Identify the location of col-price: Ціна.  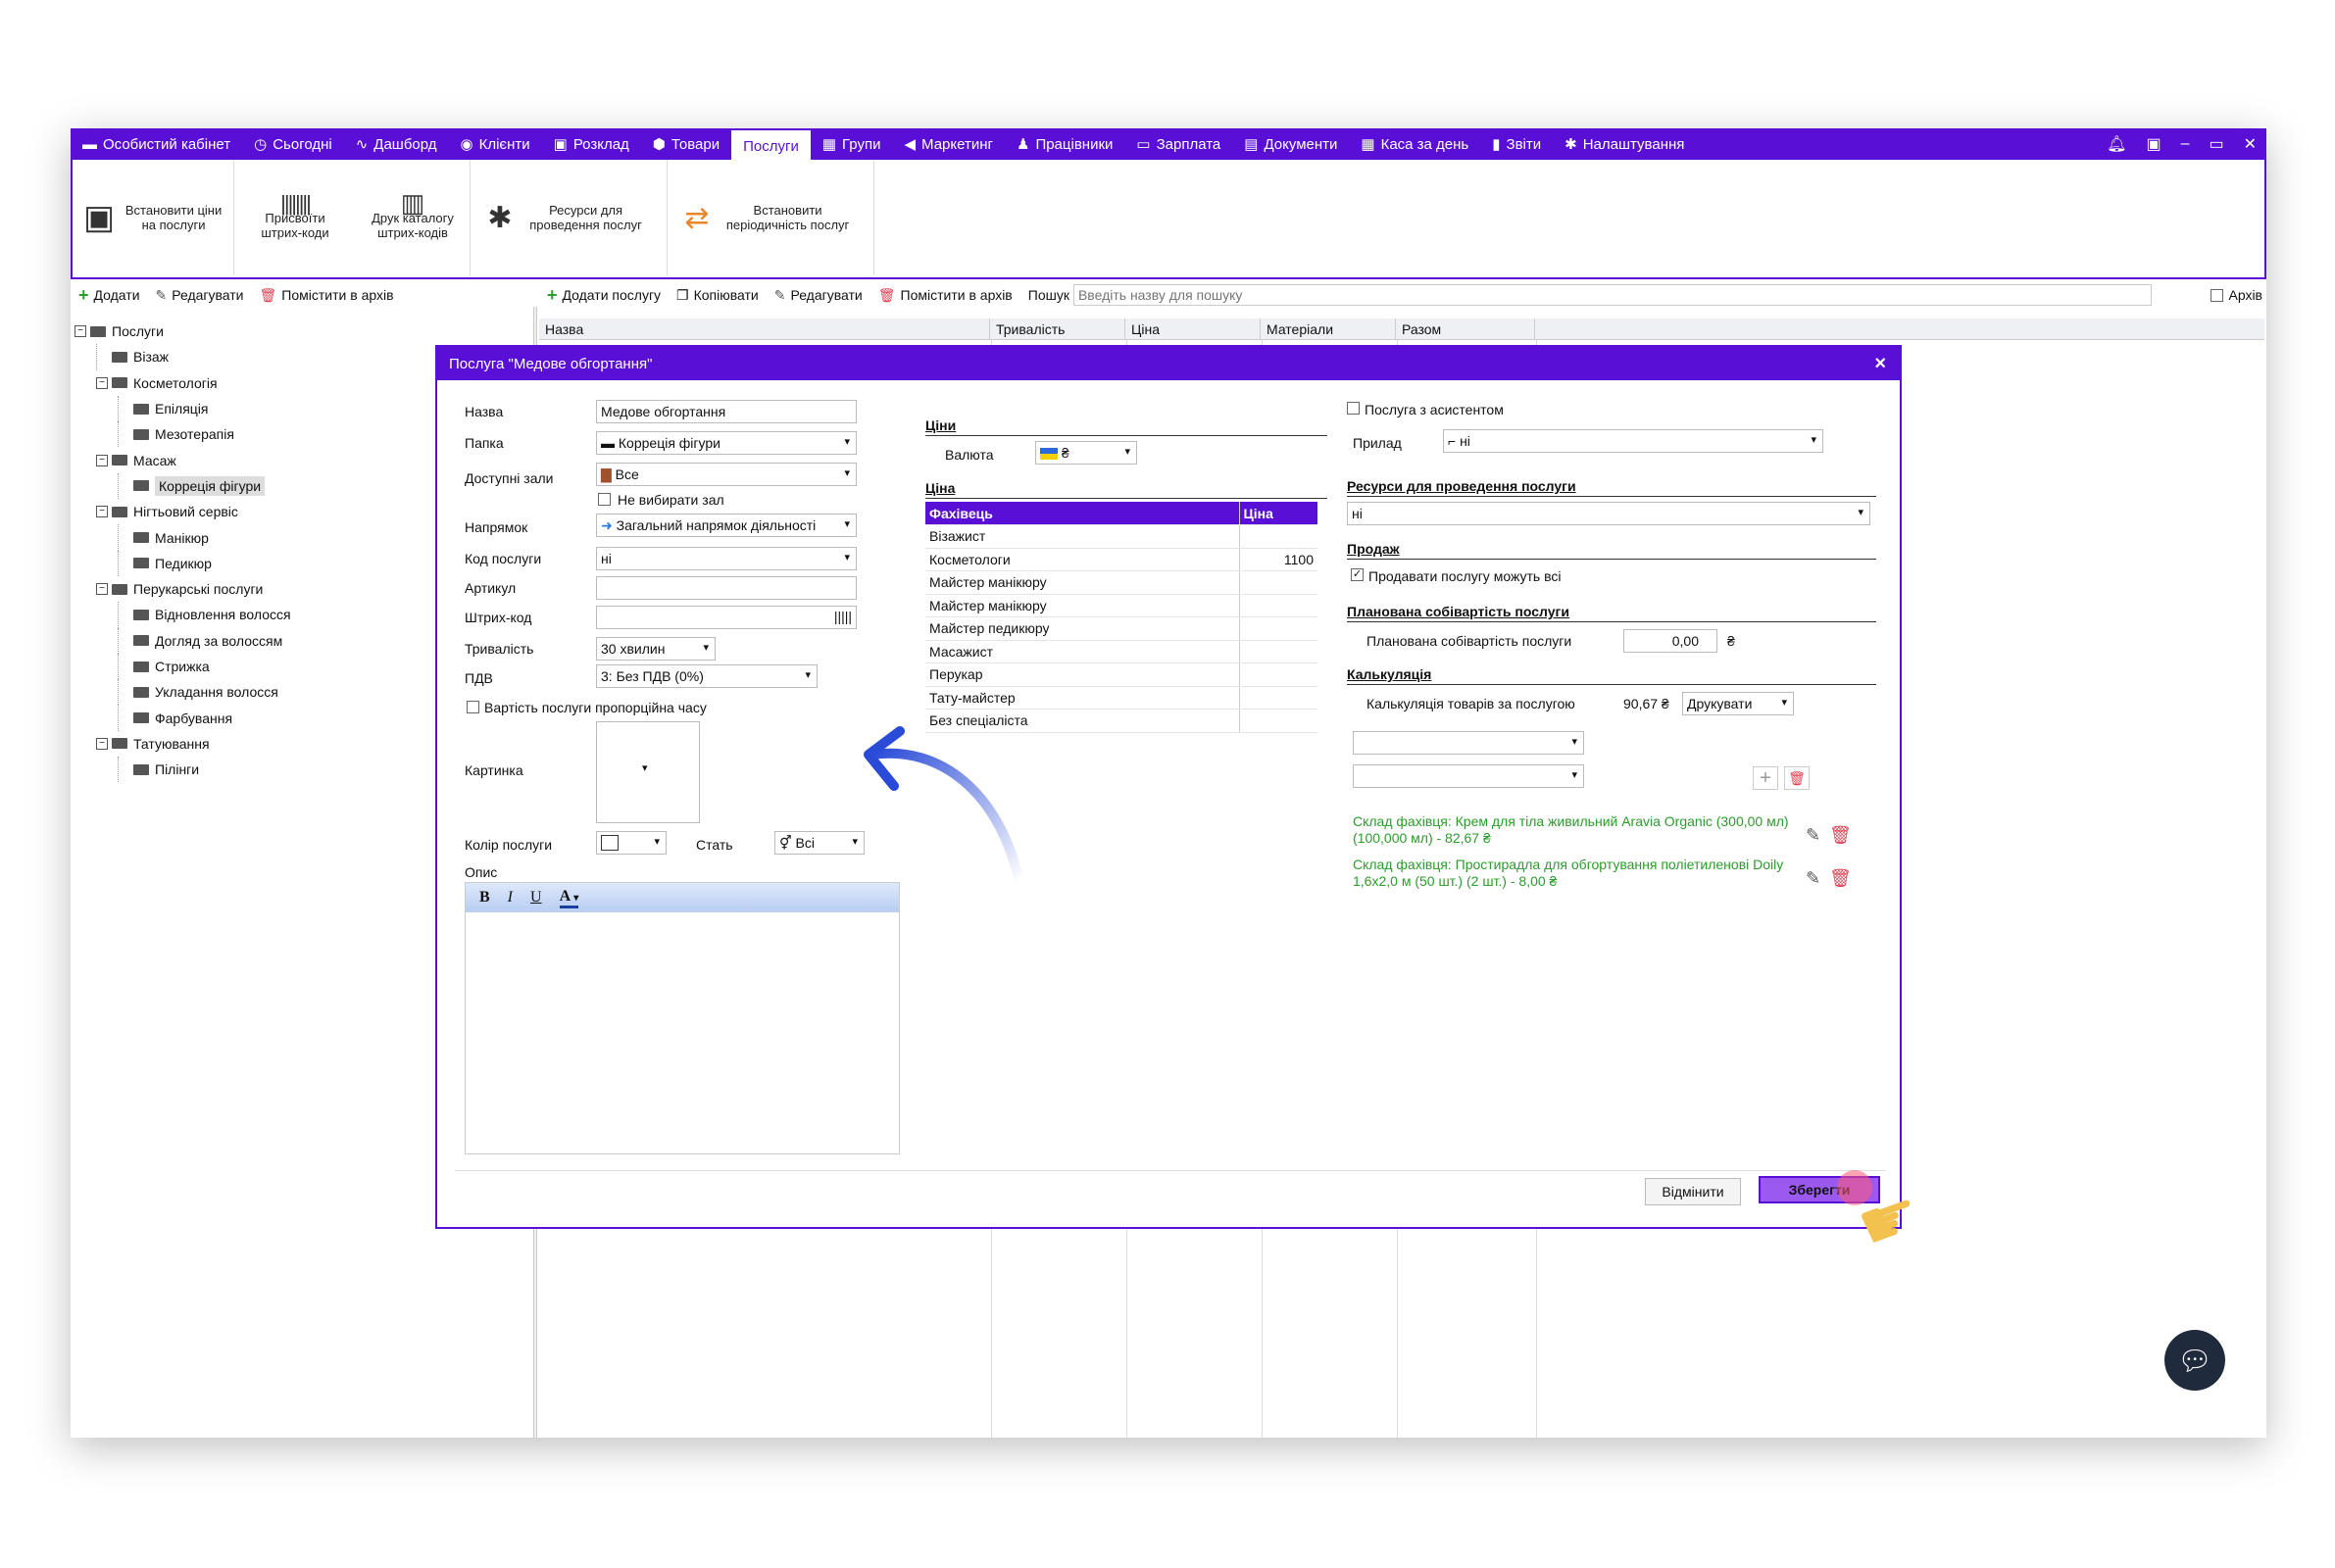
(1277, 513).